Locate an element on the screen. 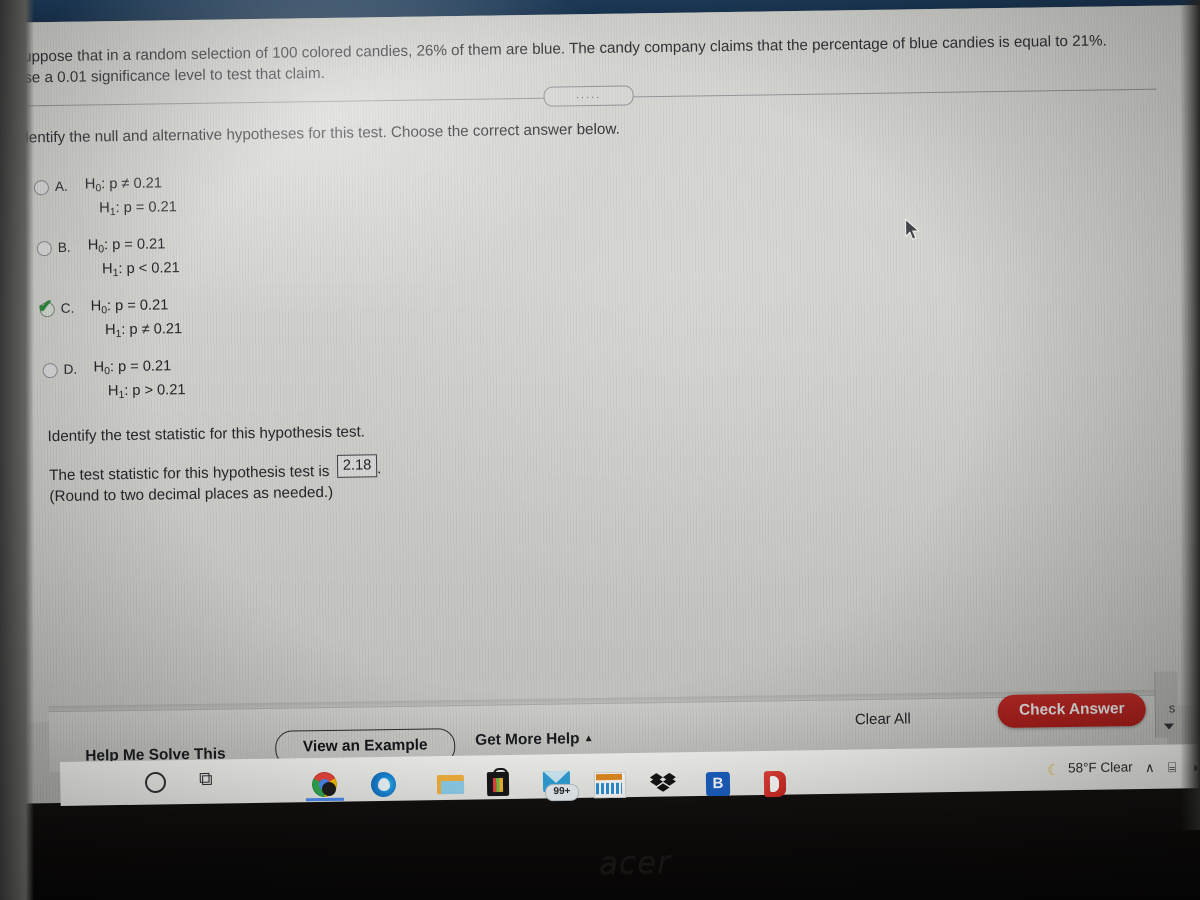  choice-b-null-hypothesis: H0: p = 0.21 is located at coordinates (126, 246).